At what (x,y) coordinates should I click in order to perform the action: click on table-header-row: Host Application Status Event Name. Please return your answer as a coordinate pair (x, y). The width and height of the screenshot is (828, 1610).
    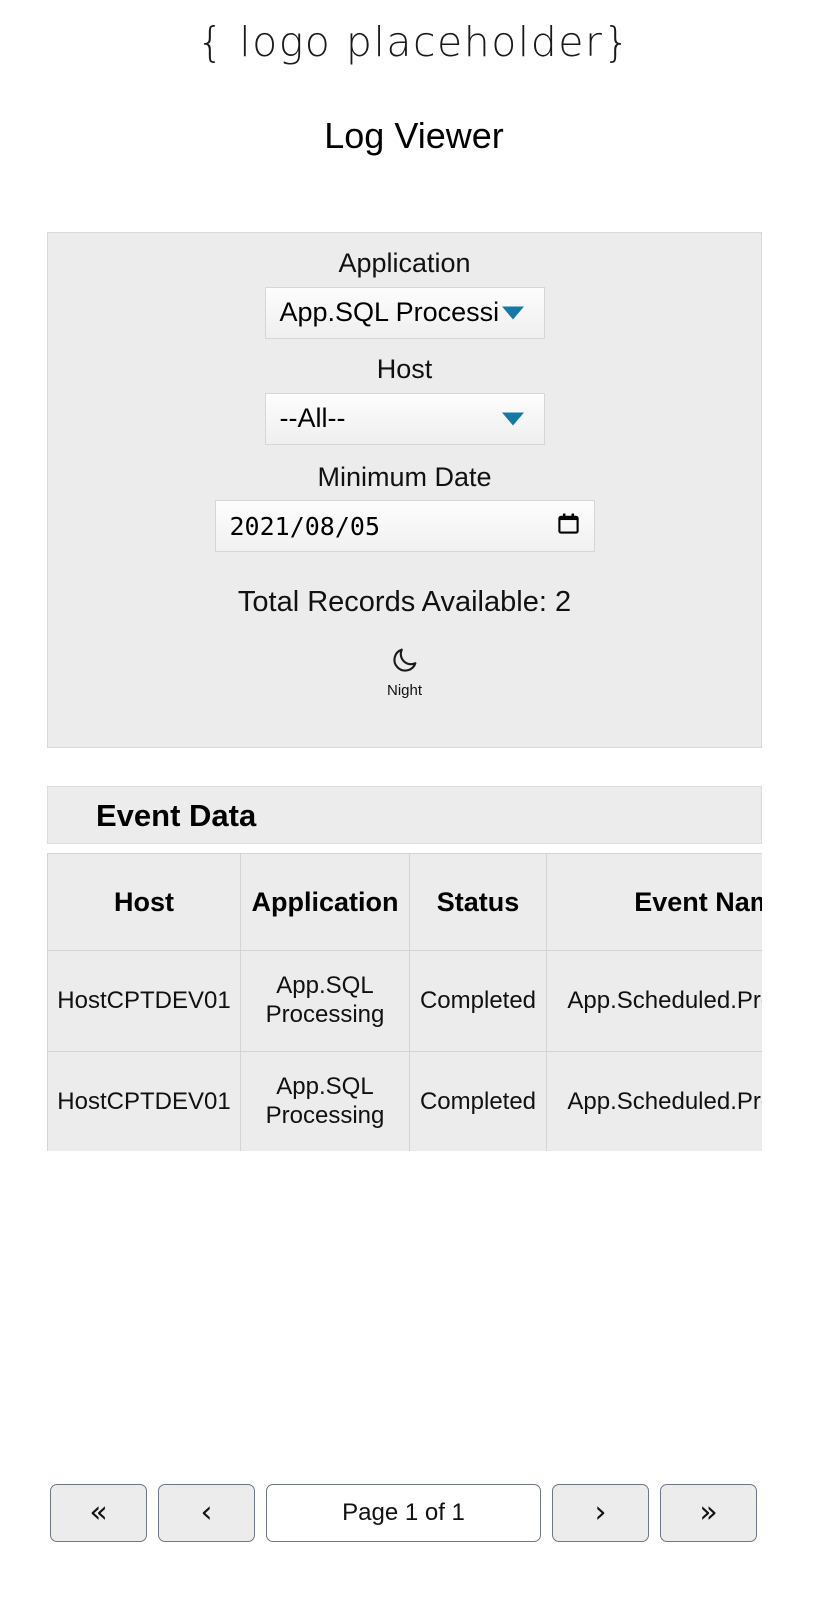
    Looking at the image, I should click on (404, 902).